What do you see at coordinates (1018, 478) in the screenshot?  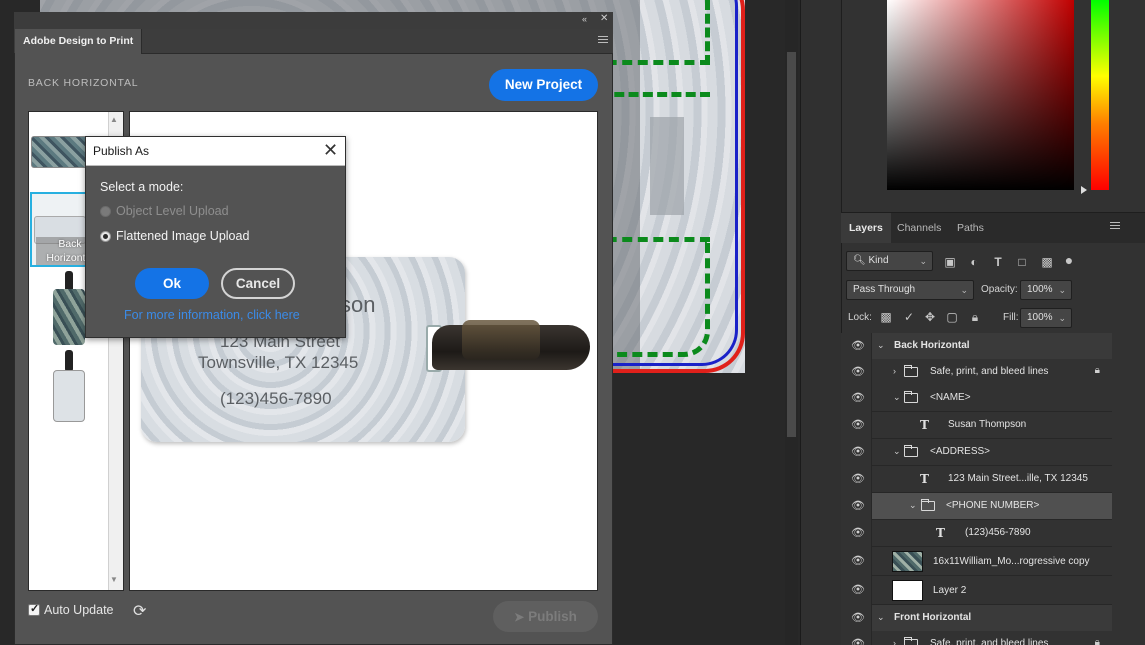 I see `layer-name: 123 Main Street...ille, TX 12345` at bounding box center [1018, 478].